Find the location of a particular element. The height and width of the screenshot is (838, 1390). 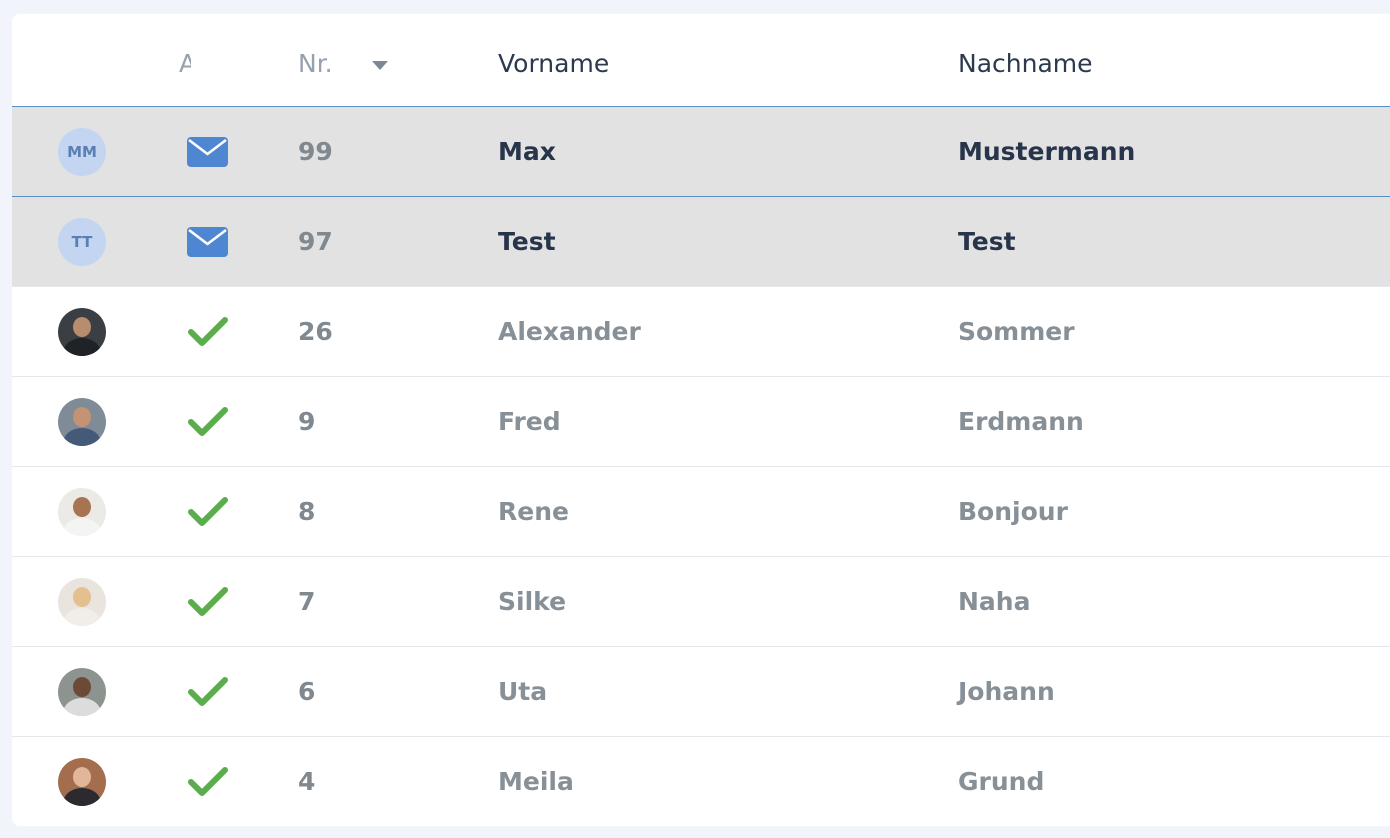

table-row: 9 Fred Erdmann is located at coordinates (701, 422).